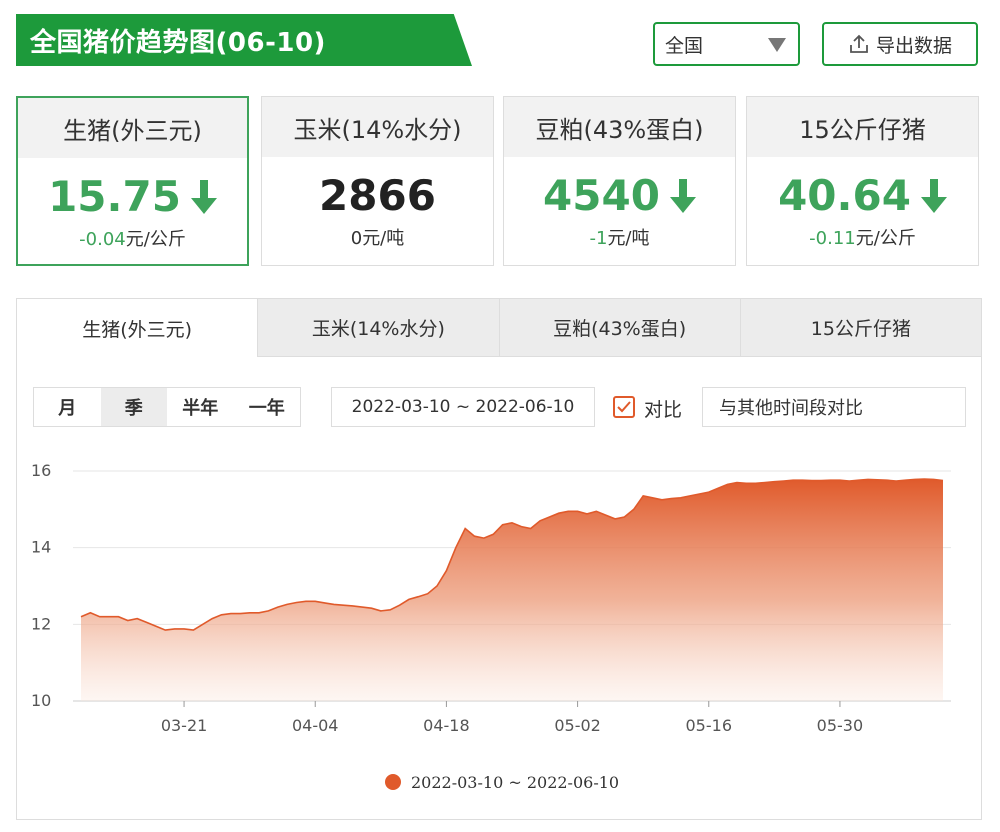 This screenshot has width=1000, height=832. I want to click on x-tick-label: 05-02, so click(577, 725).